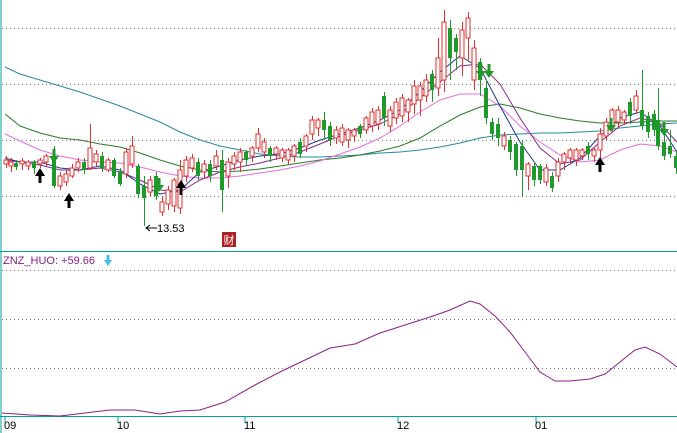 Image resolution: width=677 pixels, height=433 pixels. Describe the element at coordinates (108, 260) in the screenshot. I see `down-arrow-icon` at that location.